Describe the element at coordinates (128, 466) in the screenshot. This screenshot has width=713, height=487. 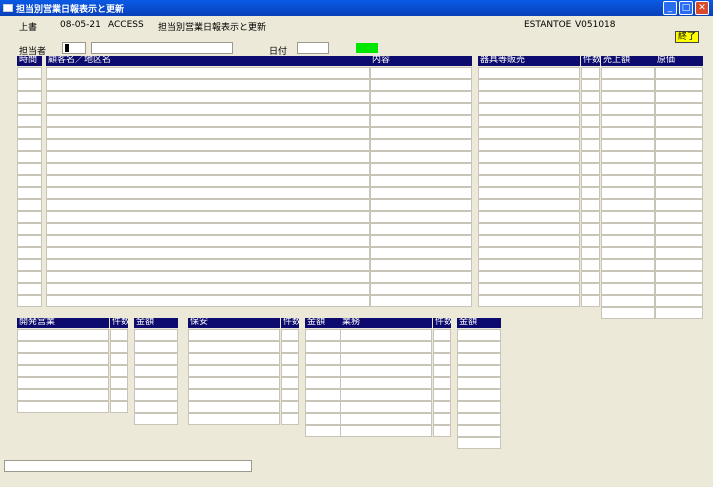
I see `message-field` at that location.